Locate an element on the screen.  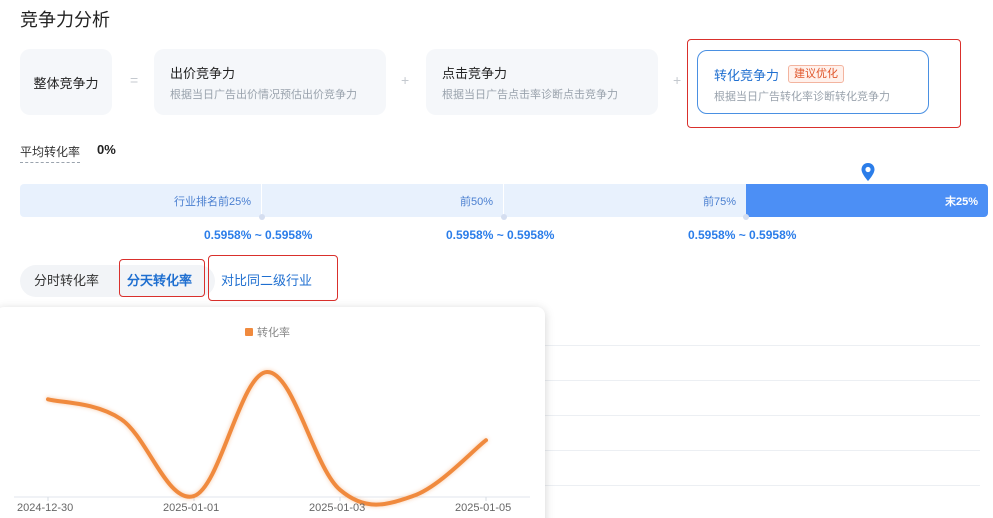
x-axis-tick-label: 2024-12-30 is located at coordinates (45, 508).